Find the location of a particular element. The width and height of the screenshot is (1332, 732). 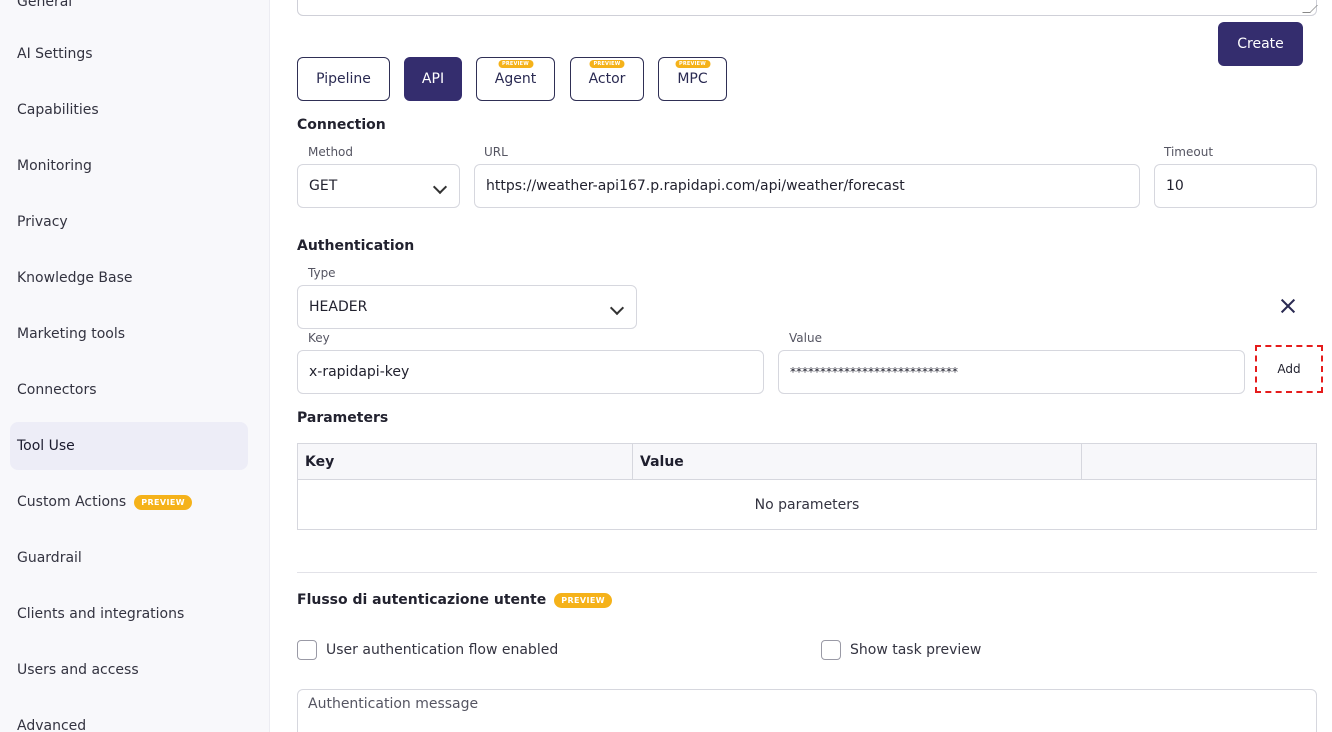

auth-flow-checkbox-row: User authentication flow enabled is located at coordinates (427, 650).